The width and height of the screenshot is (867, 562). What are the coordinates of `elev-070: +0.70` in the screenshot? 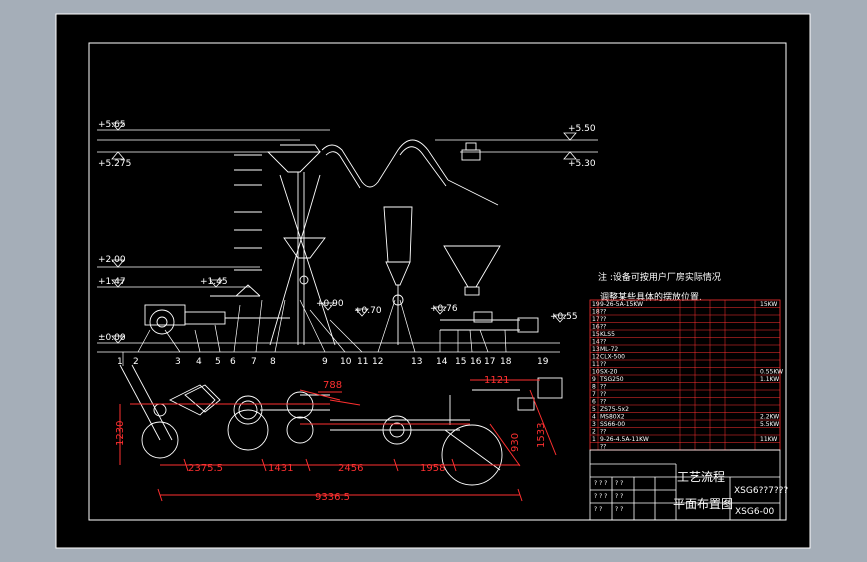 It's located at (368, 311).